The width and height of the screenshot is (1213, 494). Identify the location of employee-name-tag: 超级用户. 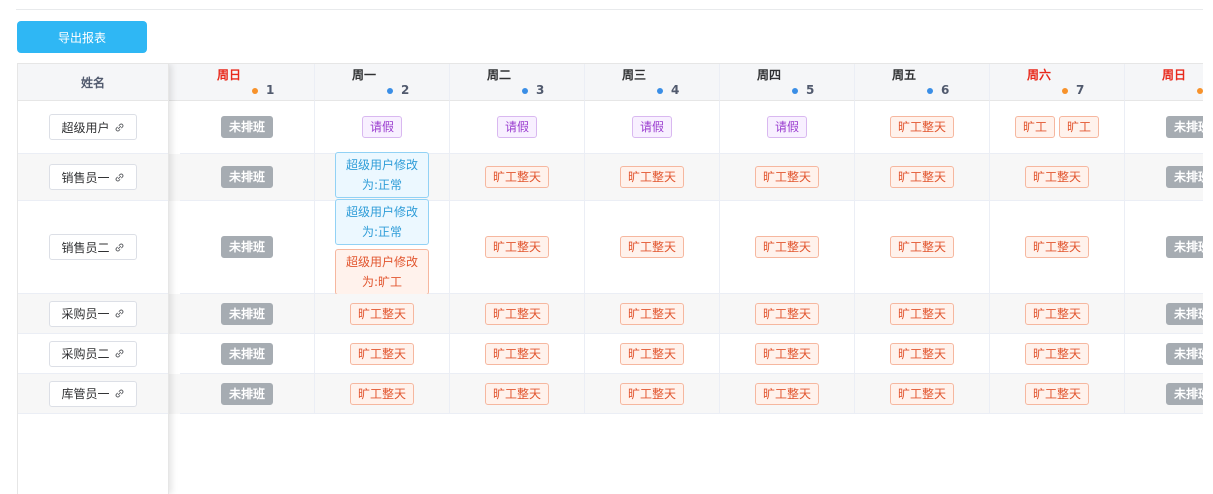
(93, 127).